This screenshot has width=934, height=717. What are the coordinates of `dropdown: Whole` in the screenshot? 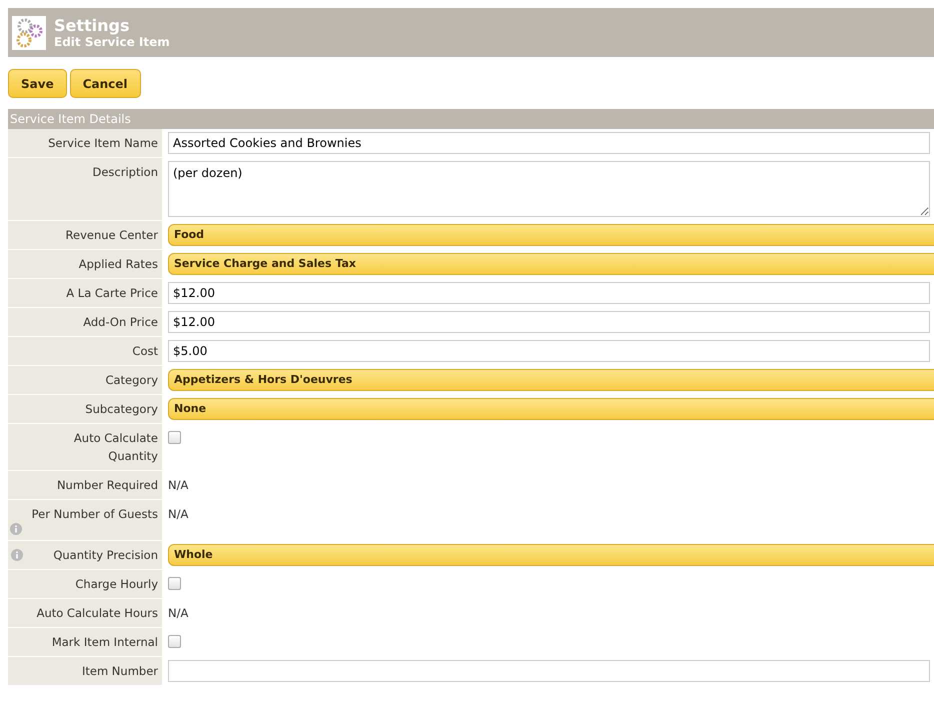 It's located at (551, 555).